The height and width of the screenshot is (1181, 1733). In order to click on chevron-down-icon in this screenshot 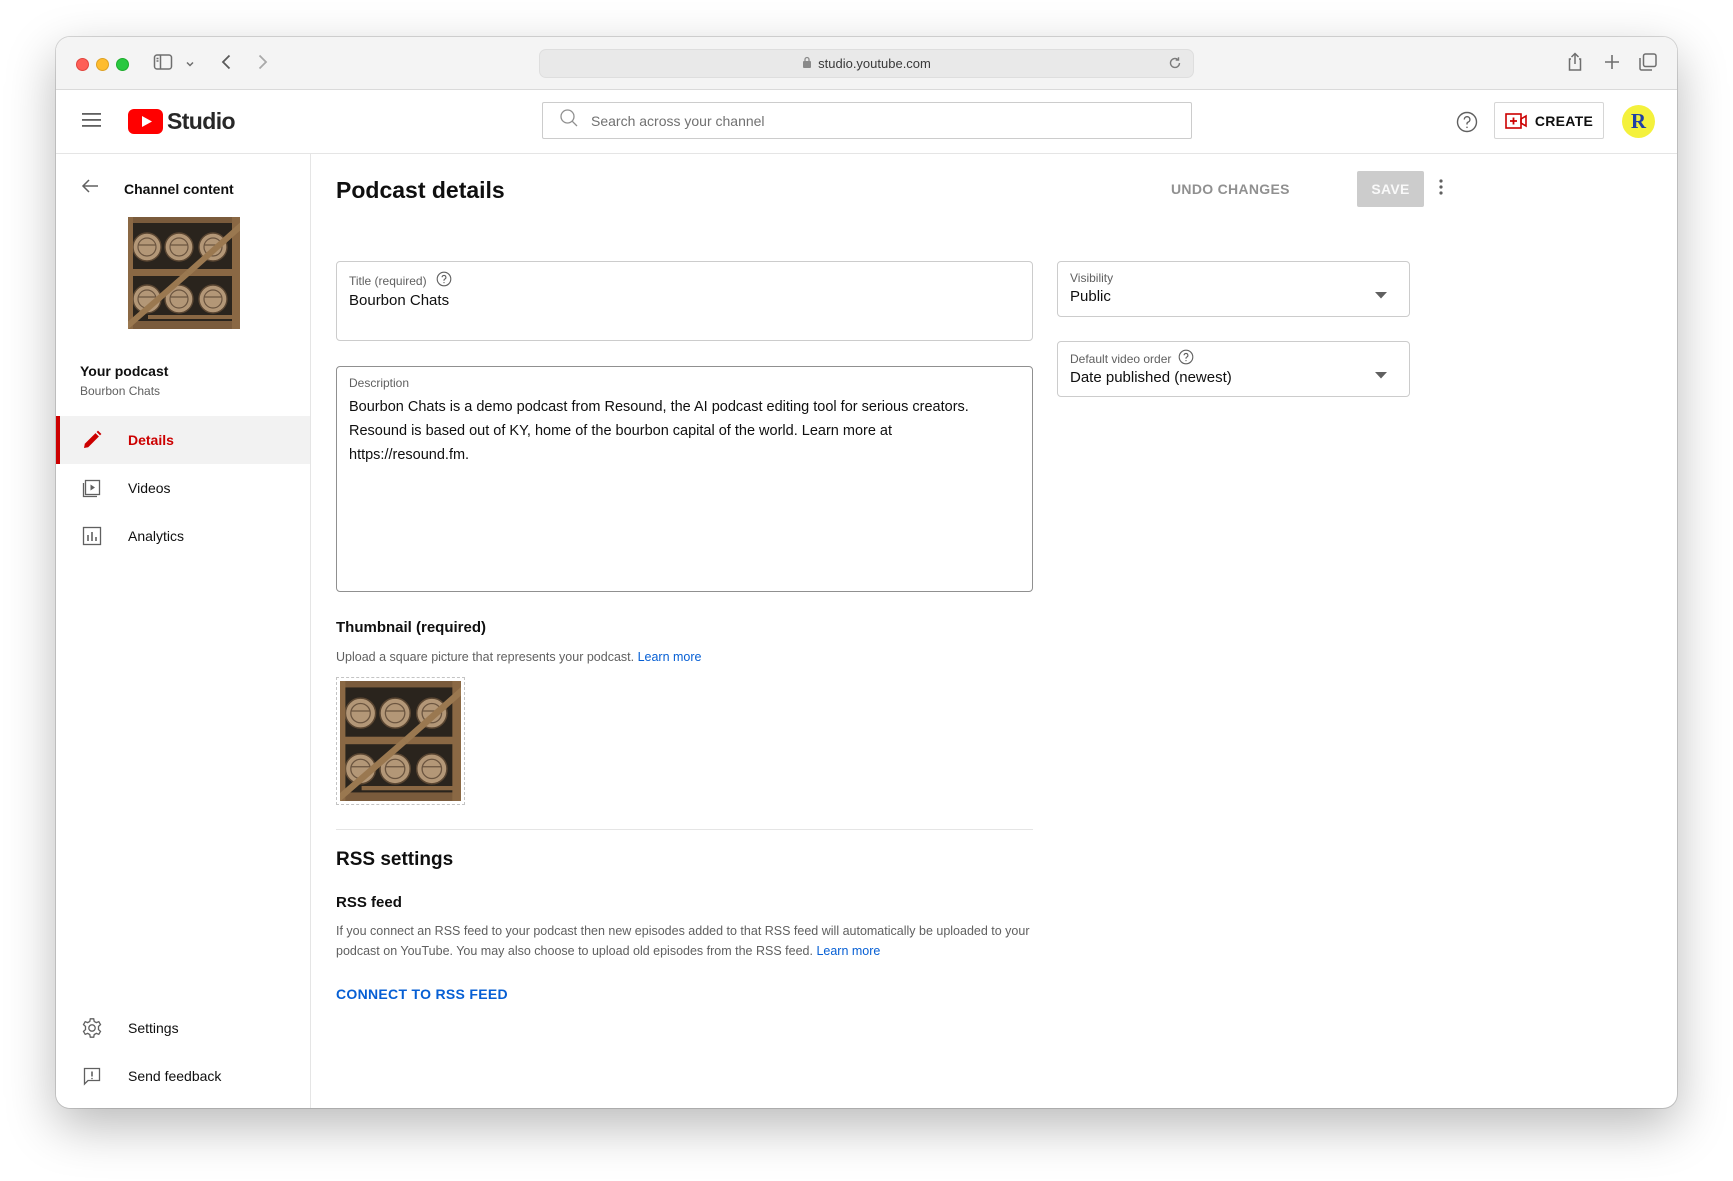, I will do `click(190, 65)`.